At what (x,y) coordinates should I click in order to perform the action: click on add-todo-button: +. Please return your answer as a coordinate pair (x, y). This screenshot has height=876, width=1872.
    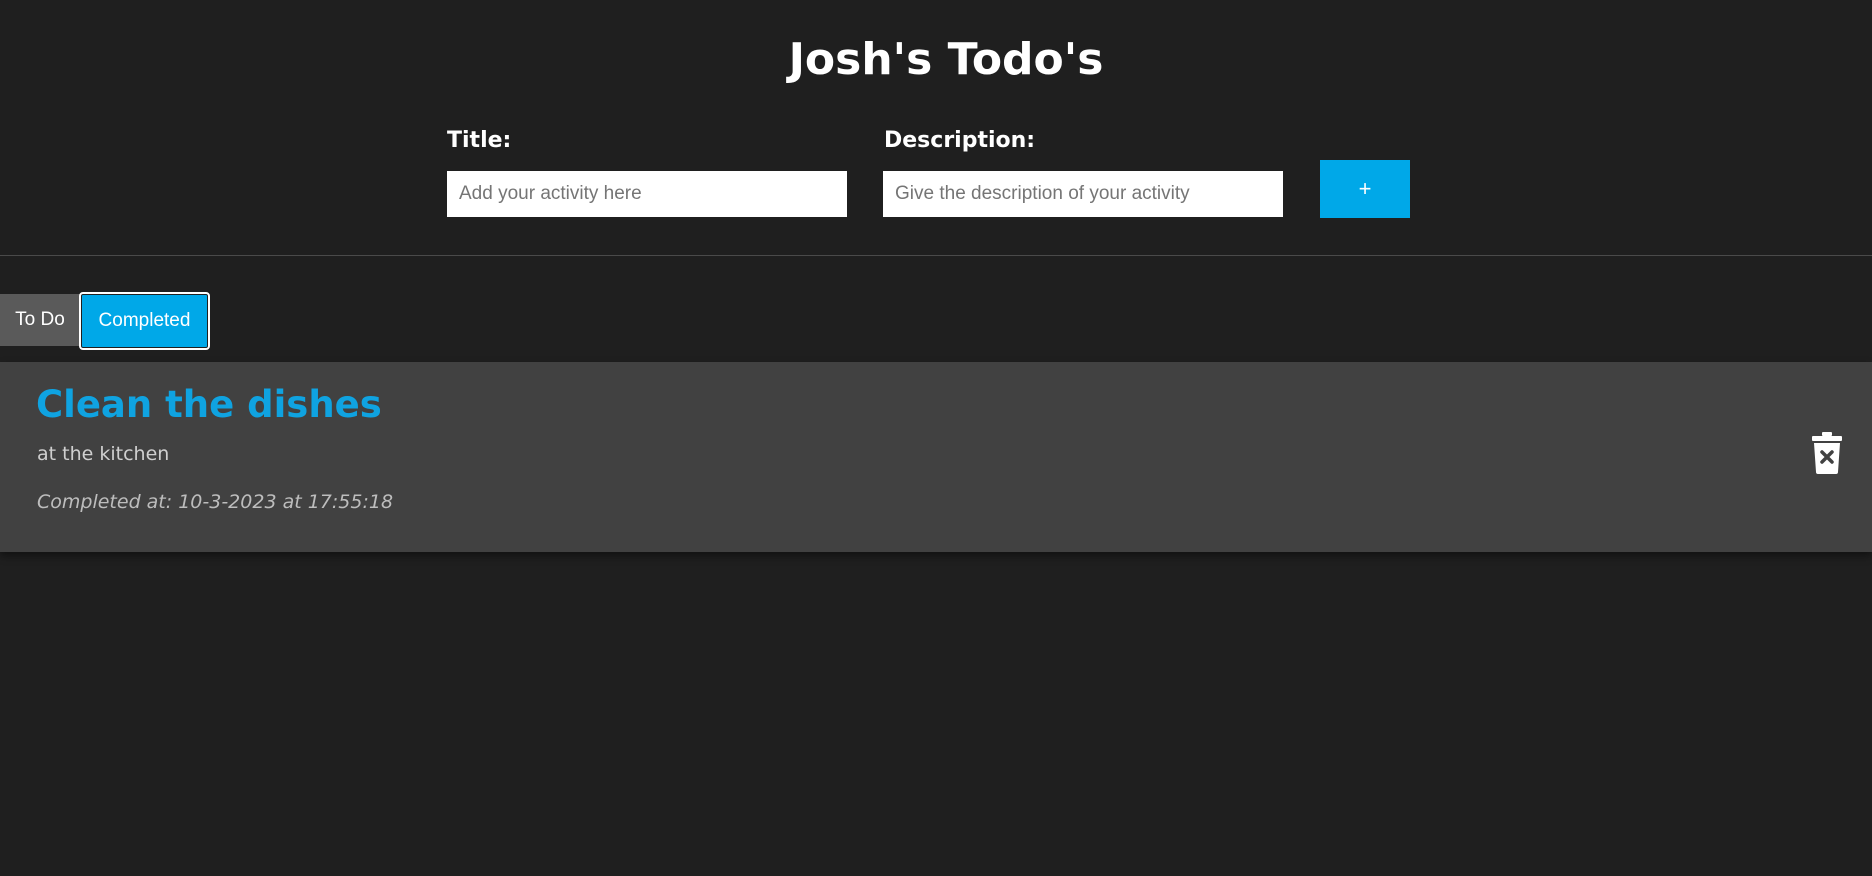
    Looking at the image, I should click on (1365, 189).